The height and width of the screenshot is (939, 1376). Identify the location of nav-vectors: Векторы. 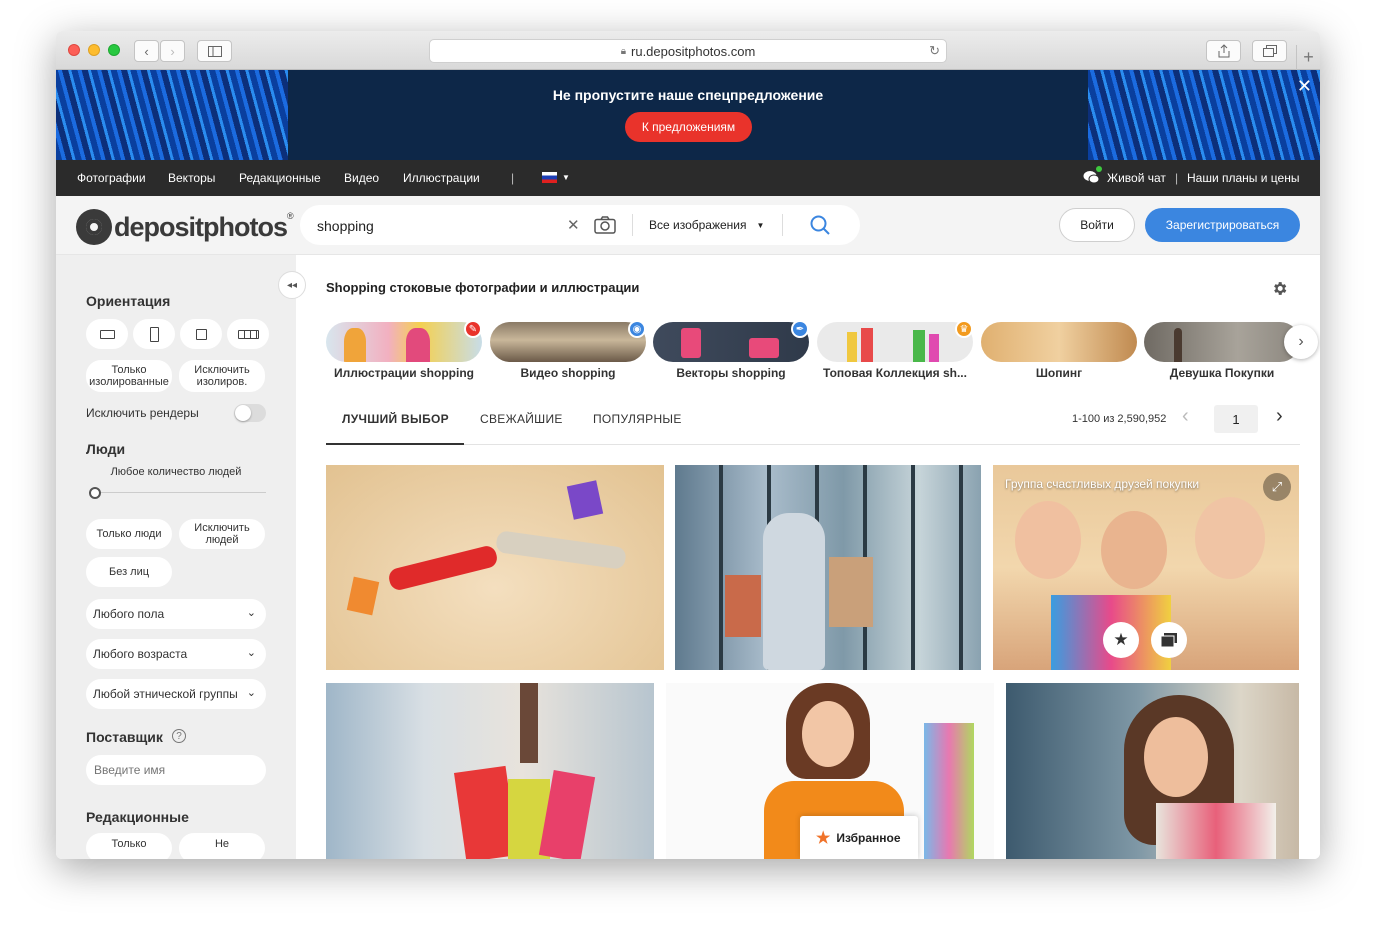
(191, 178).